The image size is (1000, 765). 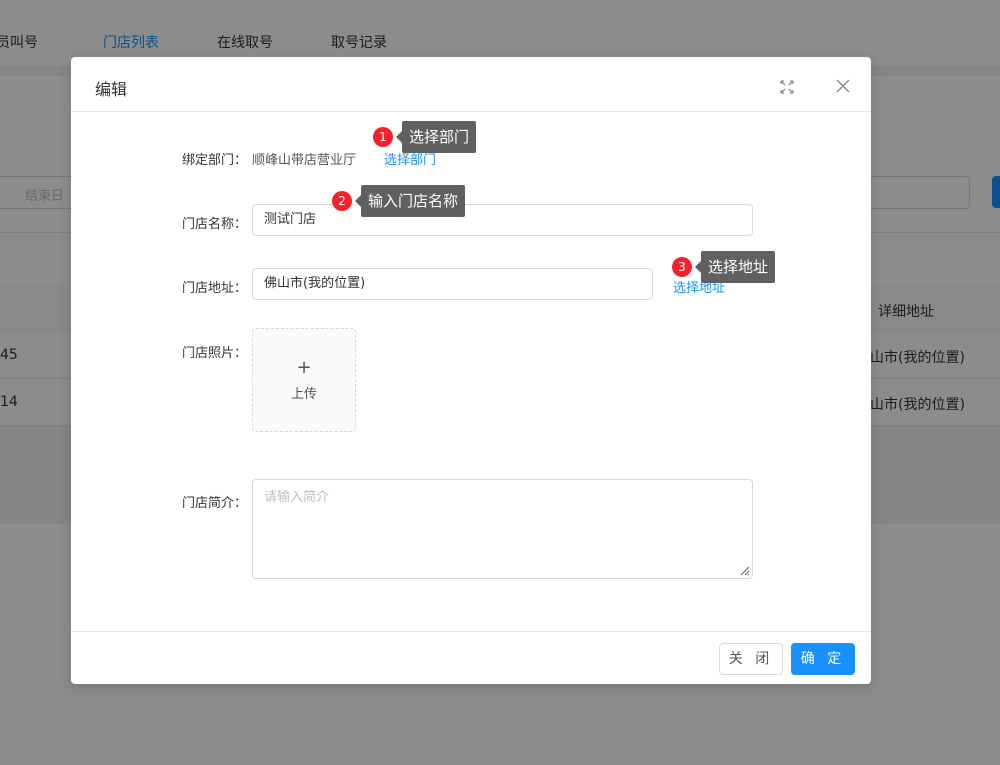 What do you see at coordinates (682, 267) in the screenshot?
I see `step-3-badge: 3` at bounding box center [682, 267].